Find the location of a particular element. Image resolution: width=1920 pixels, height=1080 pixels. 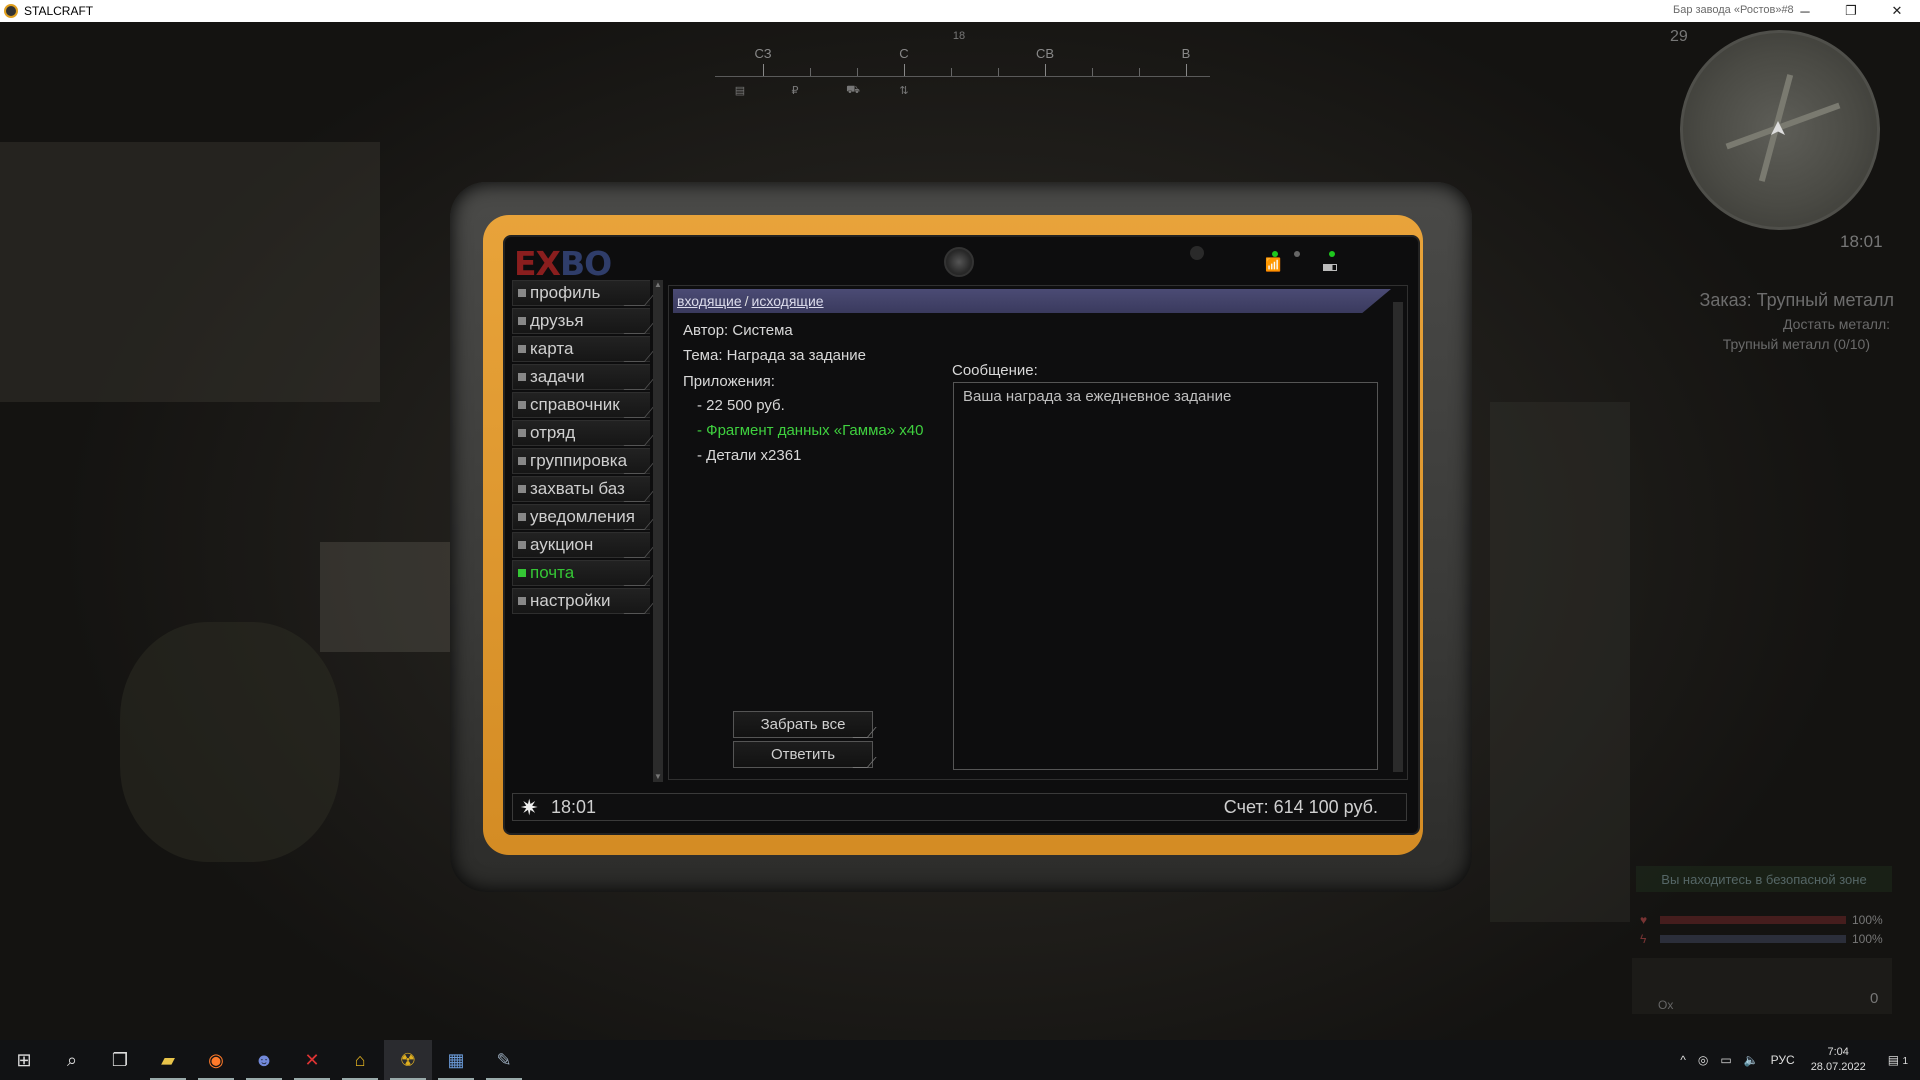

discord-icon: ☻ is located at coordinates (264, 1059).